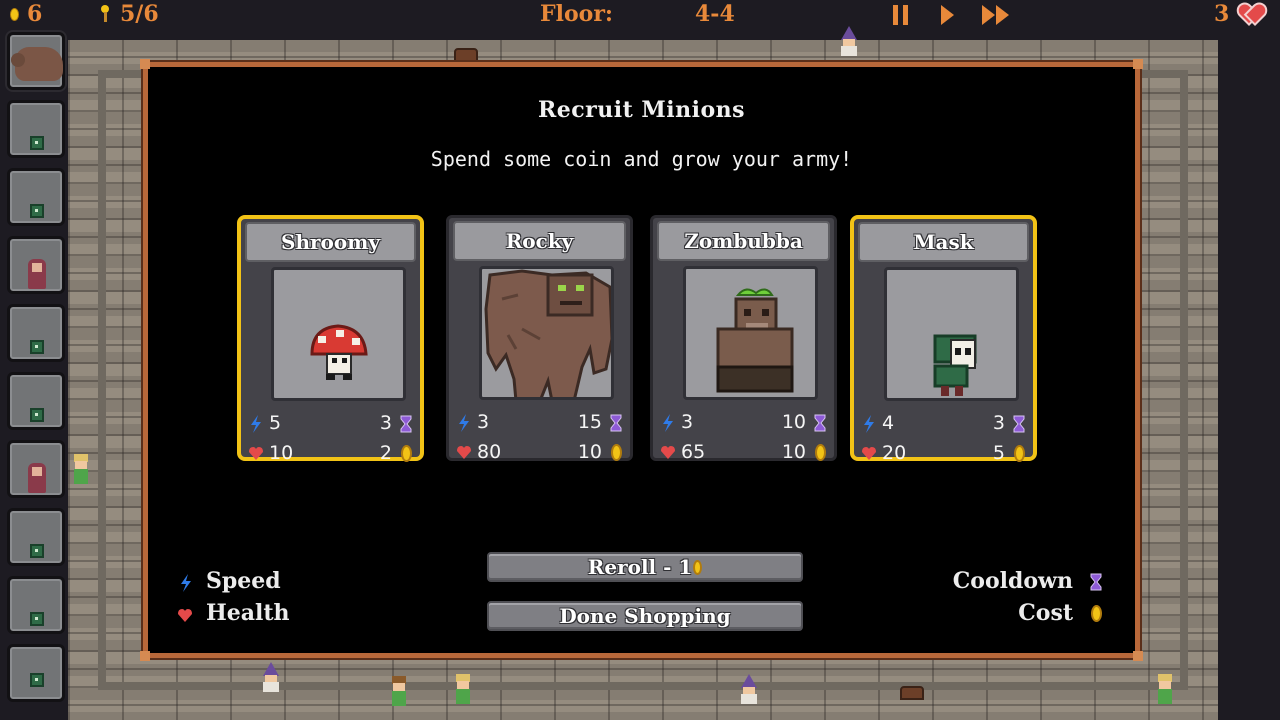 The width and height of the screenshot is (1280, 720). Describe the element at coordinates (139, 14) in the screenshot. I see `minion-count-value: 5/6` at that location.